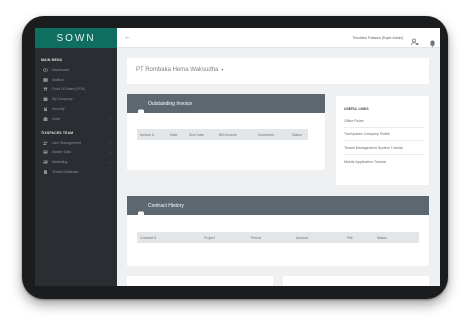  What do you see at coordinates (377, 38) in the screenshot?
I see `user-name: Timothius Pratama [Super Admin]` at bounding box center [377, 38].